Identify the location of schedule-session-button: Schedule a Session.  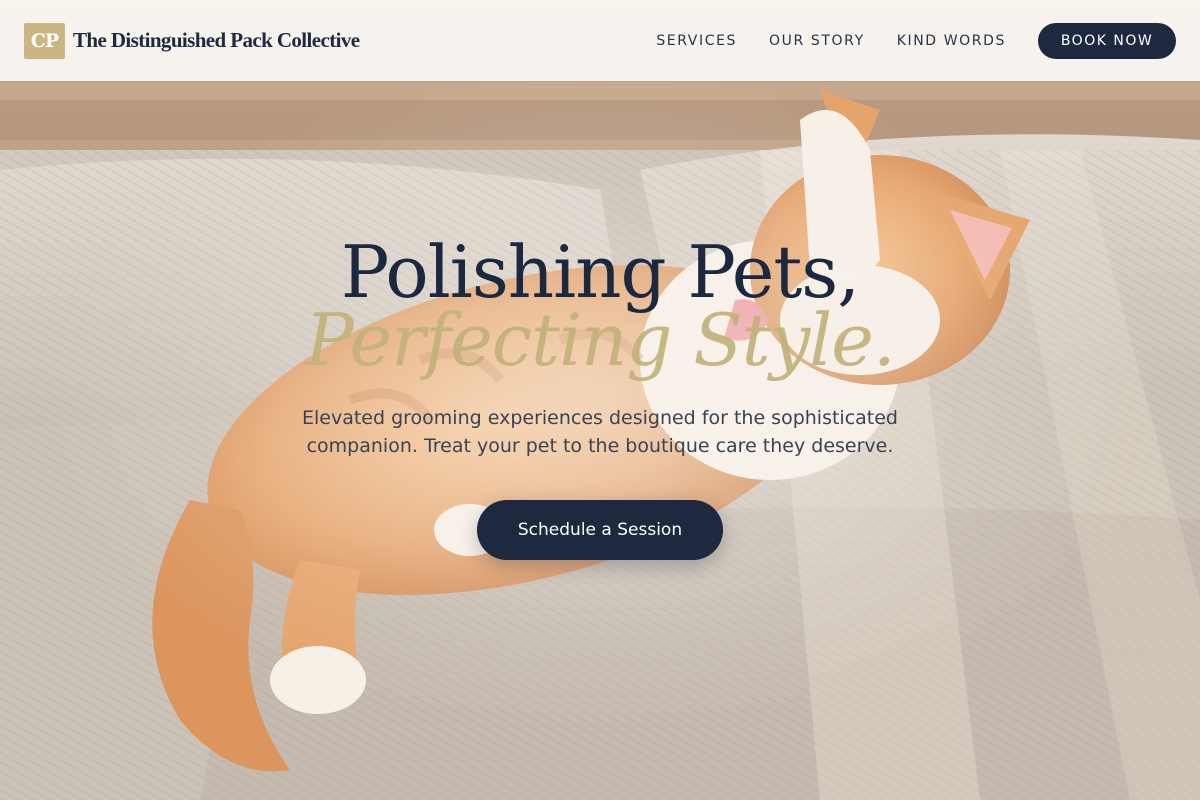
(600, 530).